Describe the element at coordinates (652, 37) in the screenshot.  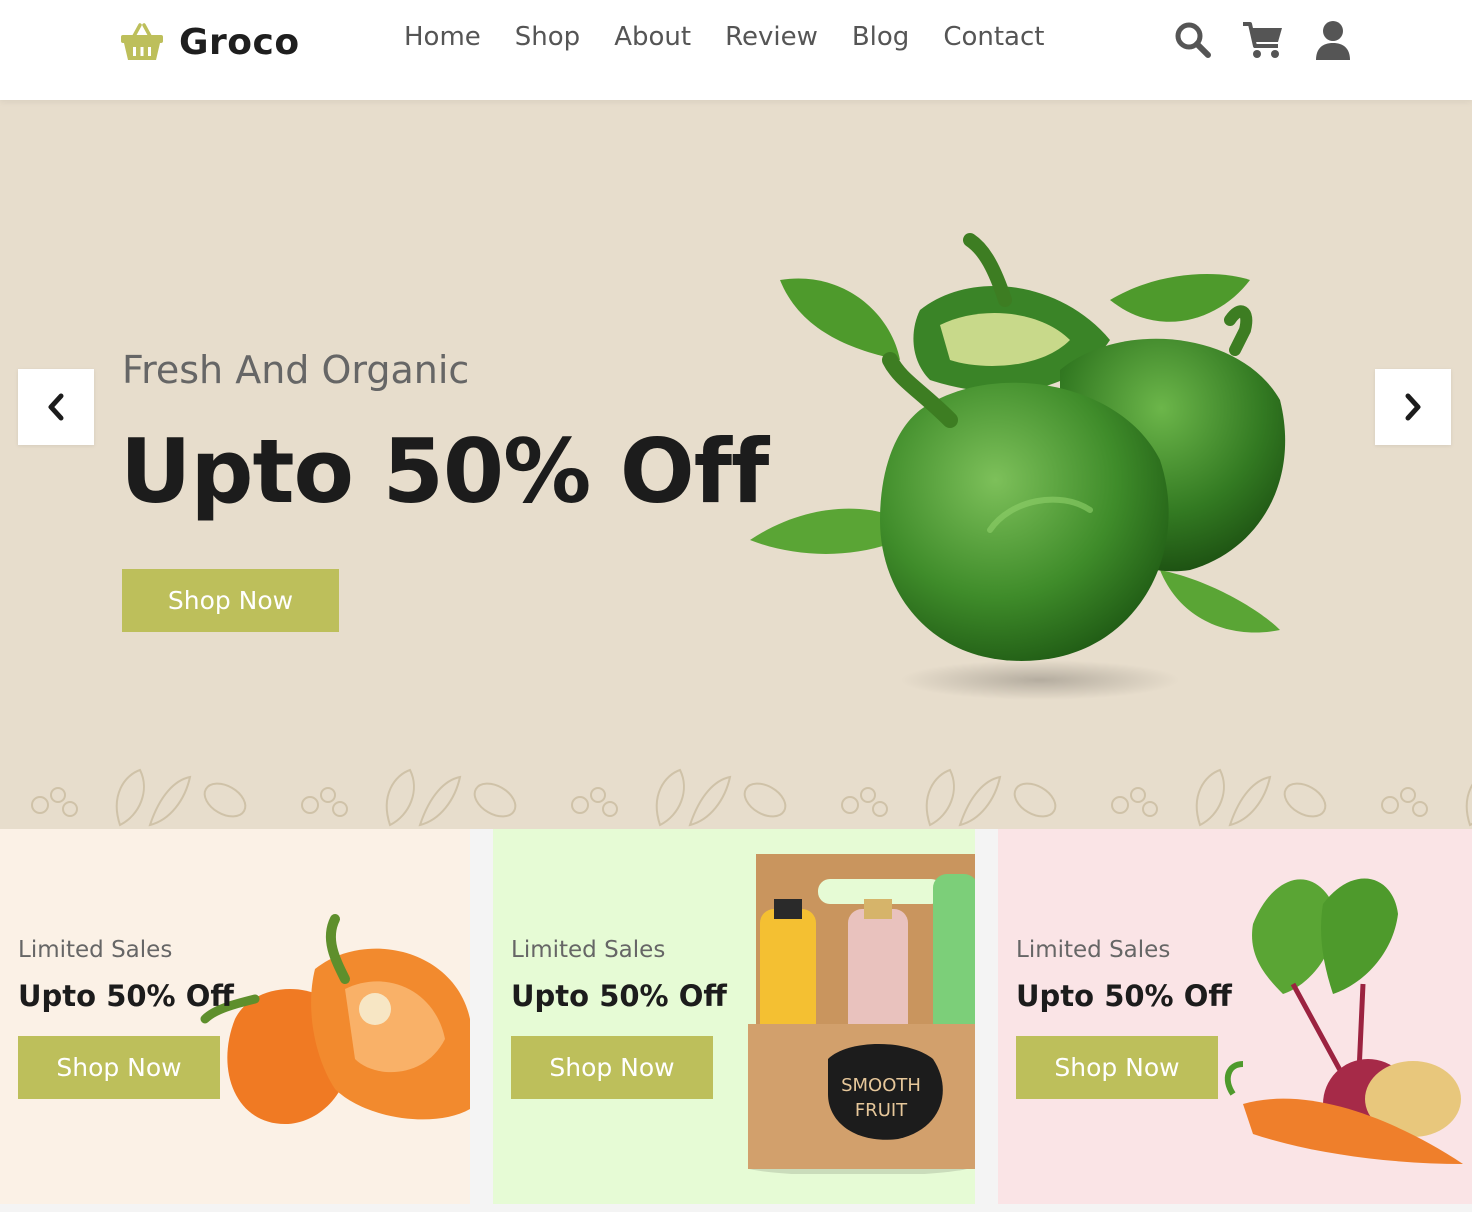
I see `nav-about: About` at that location.